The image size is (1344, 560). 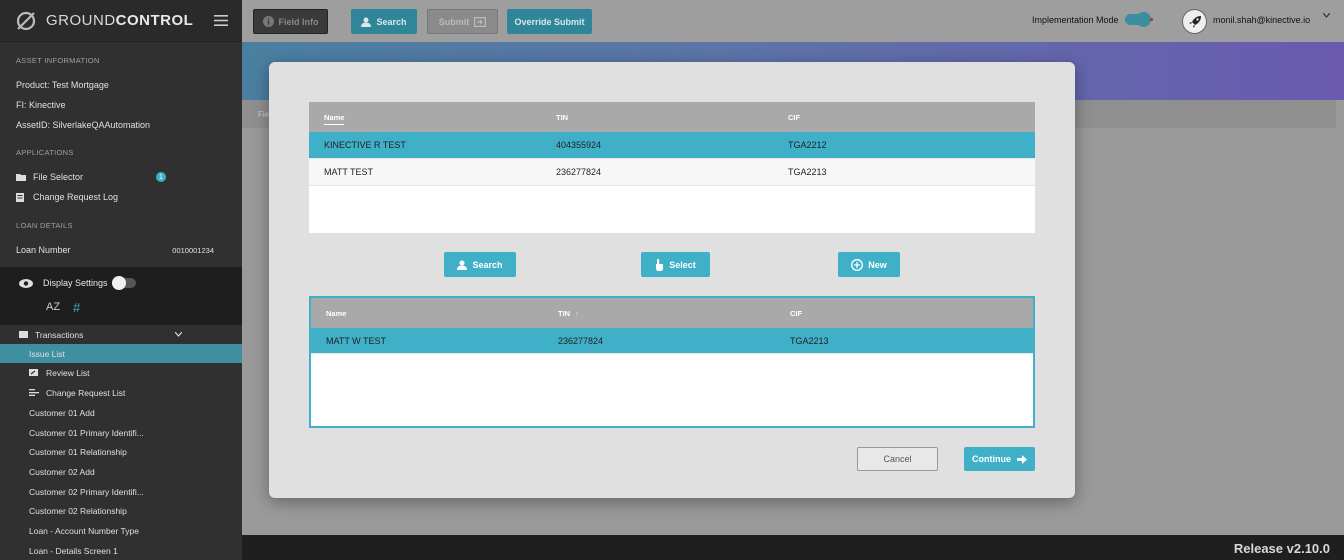 I want to click on chevron-down-icon, so click(x=178, y=334).